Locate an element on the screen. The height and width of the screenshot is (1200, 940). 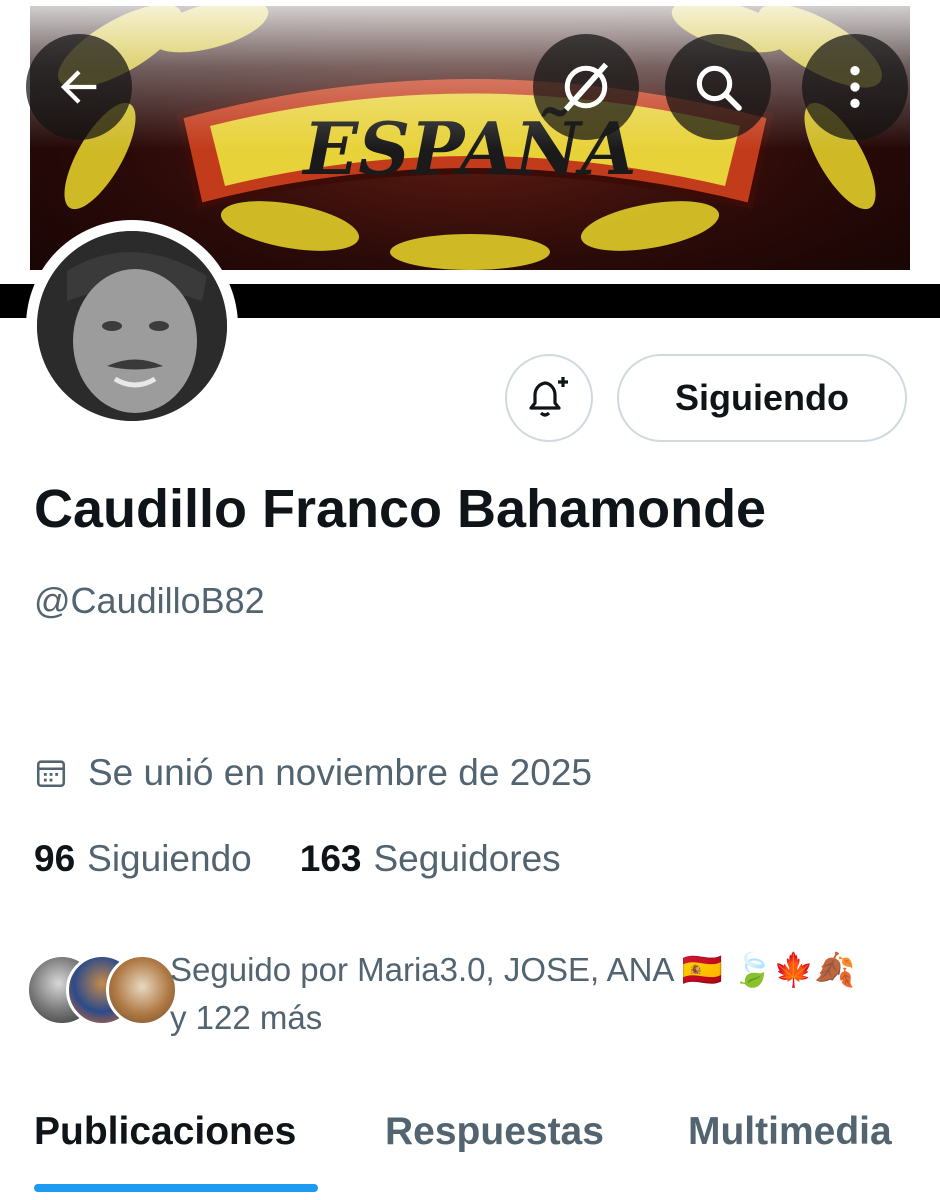
followed-by-avatars is located at coordinates (102, 990).